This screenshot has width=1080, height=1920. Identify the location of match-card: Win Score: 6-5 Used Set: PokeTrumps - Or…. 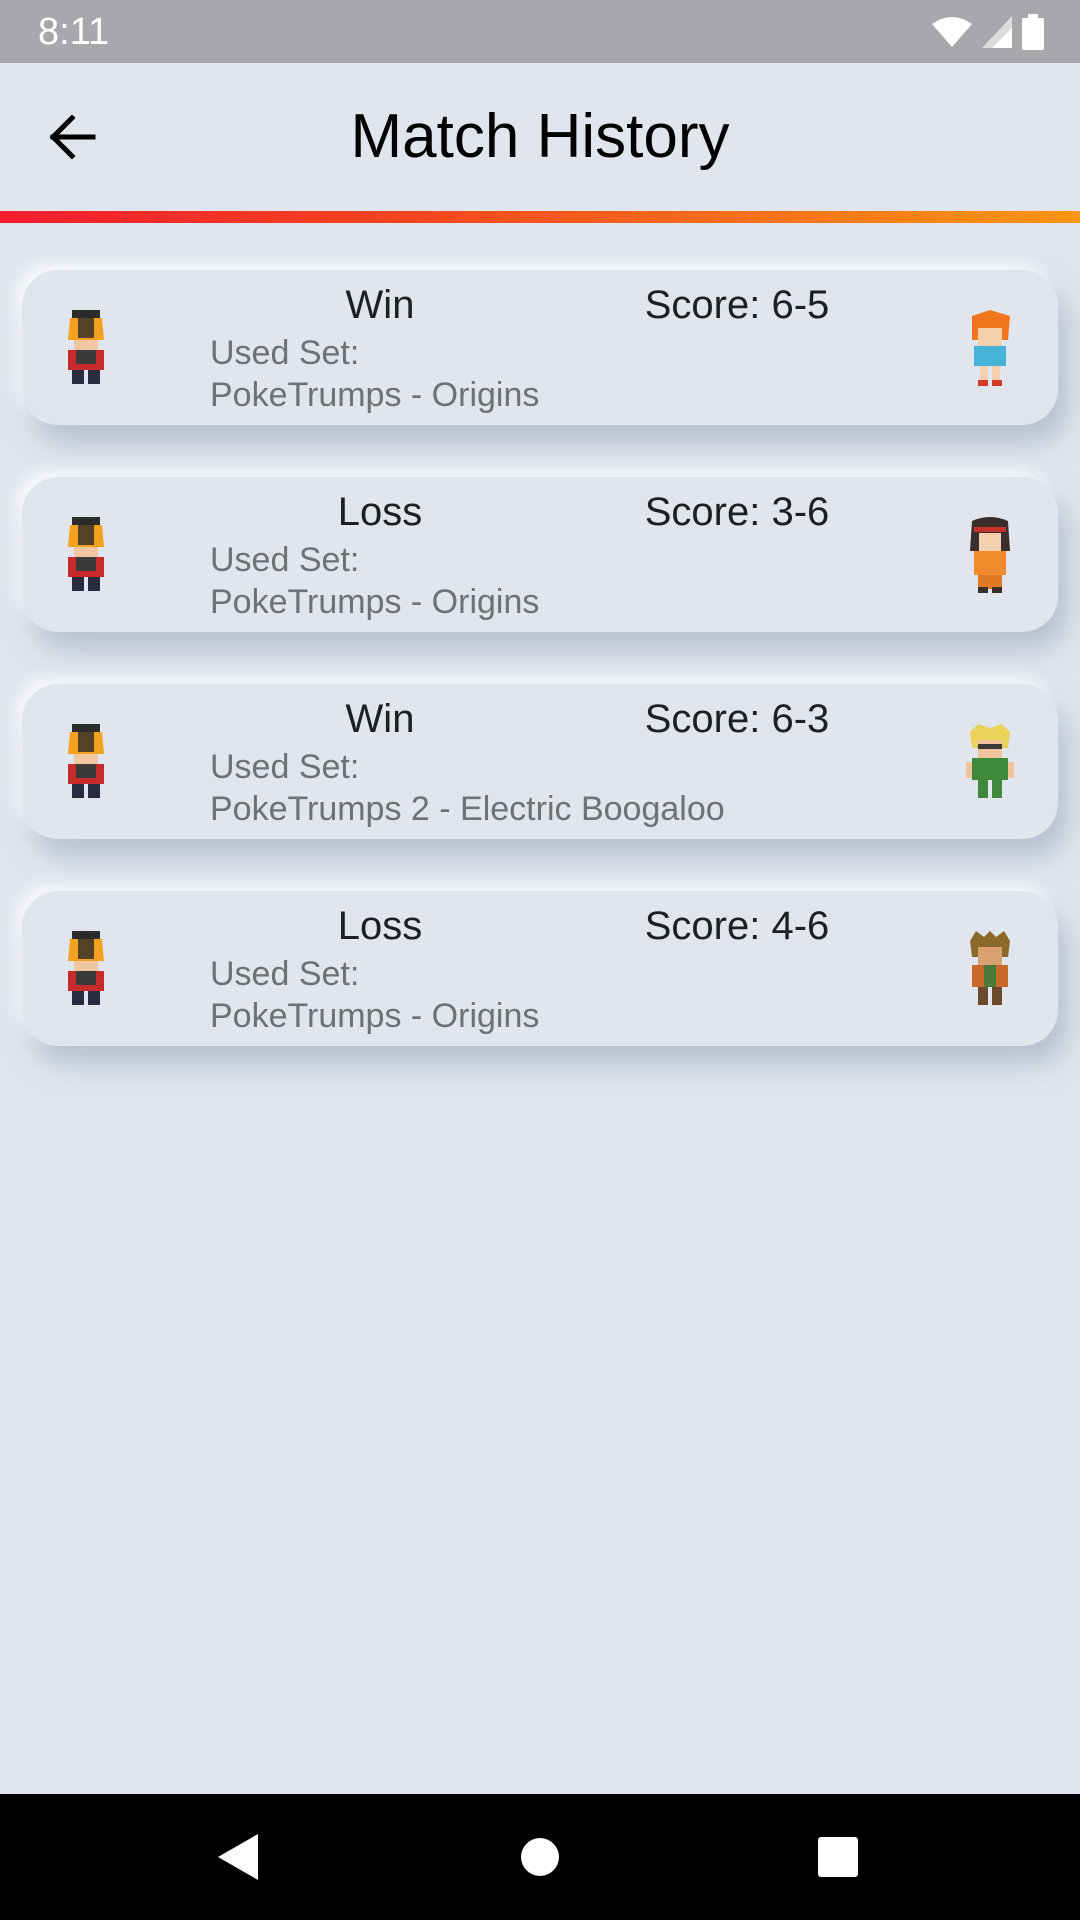
(540, 347).